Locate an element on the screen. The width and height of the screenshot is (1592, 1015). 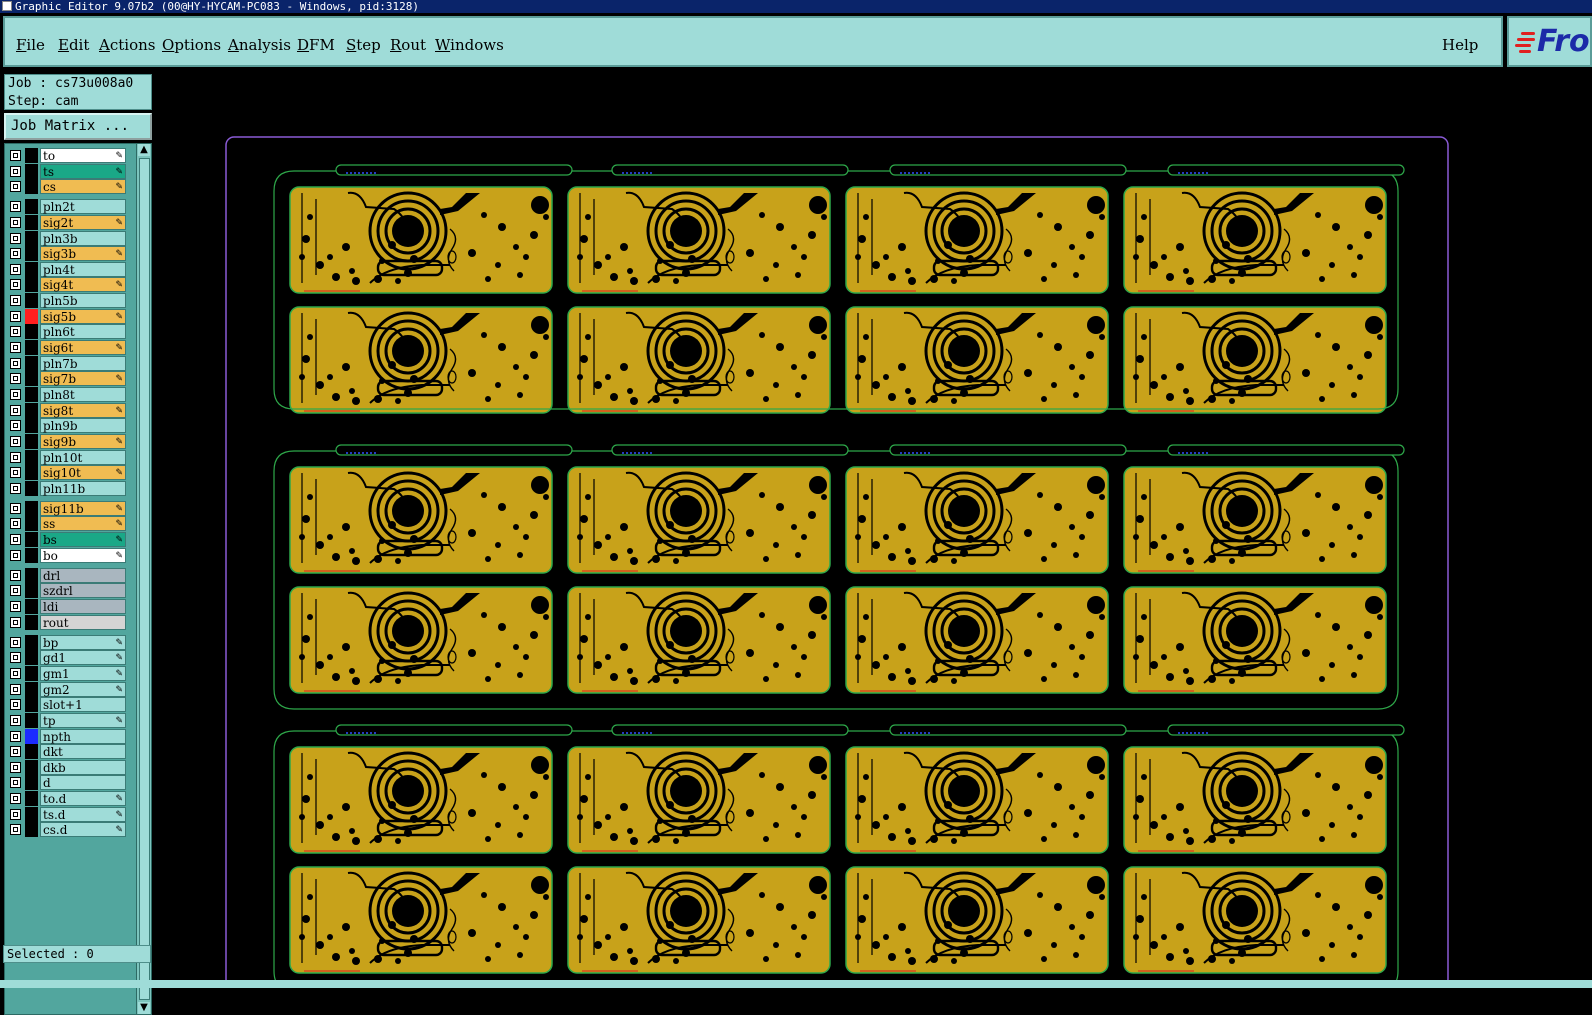
menu-analysis: Analysis is located at coordinates (259, 45).